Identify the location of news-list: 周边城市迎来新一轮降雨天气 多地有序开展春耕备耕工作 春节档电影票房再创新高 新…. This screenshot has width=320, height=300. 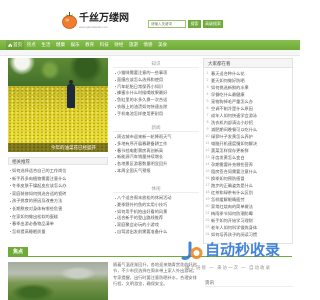
(156, 153).